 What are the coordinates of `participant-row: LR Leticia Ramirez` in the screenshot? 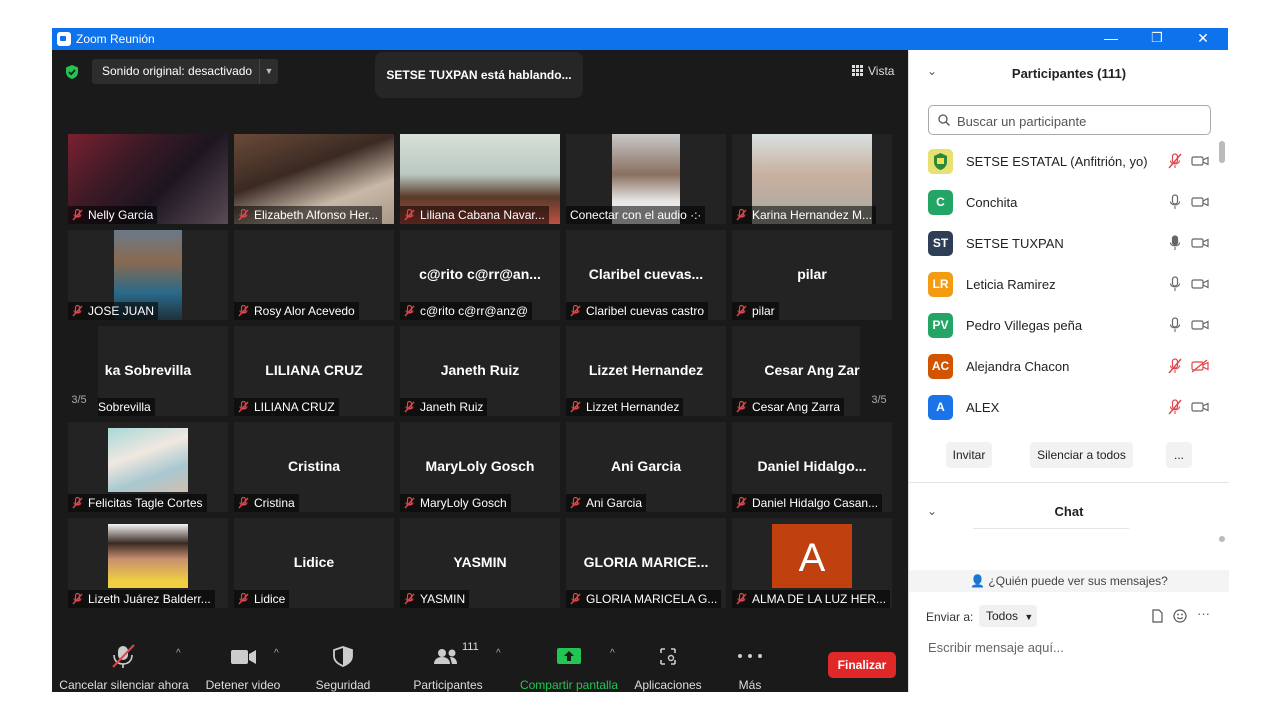 It's located at (1065, 284).